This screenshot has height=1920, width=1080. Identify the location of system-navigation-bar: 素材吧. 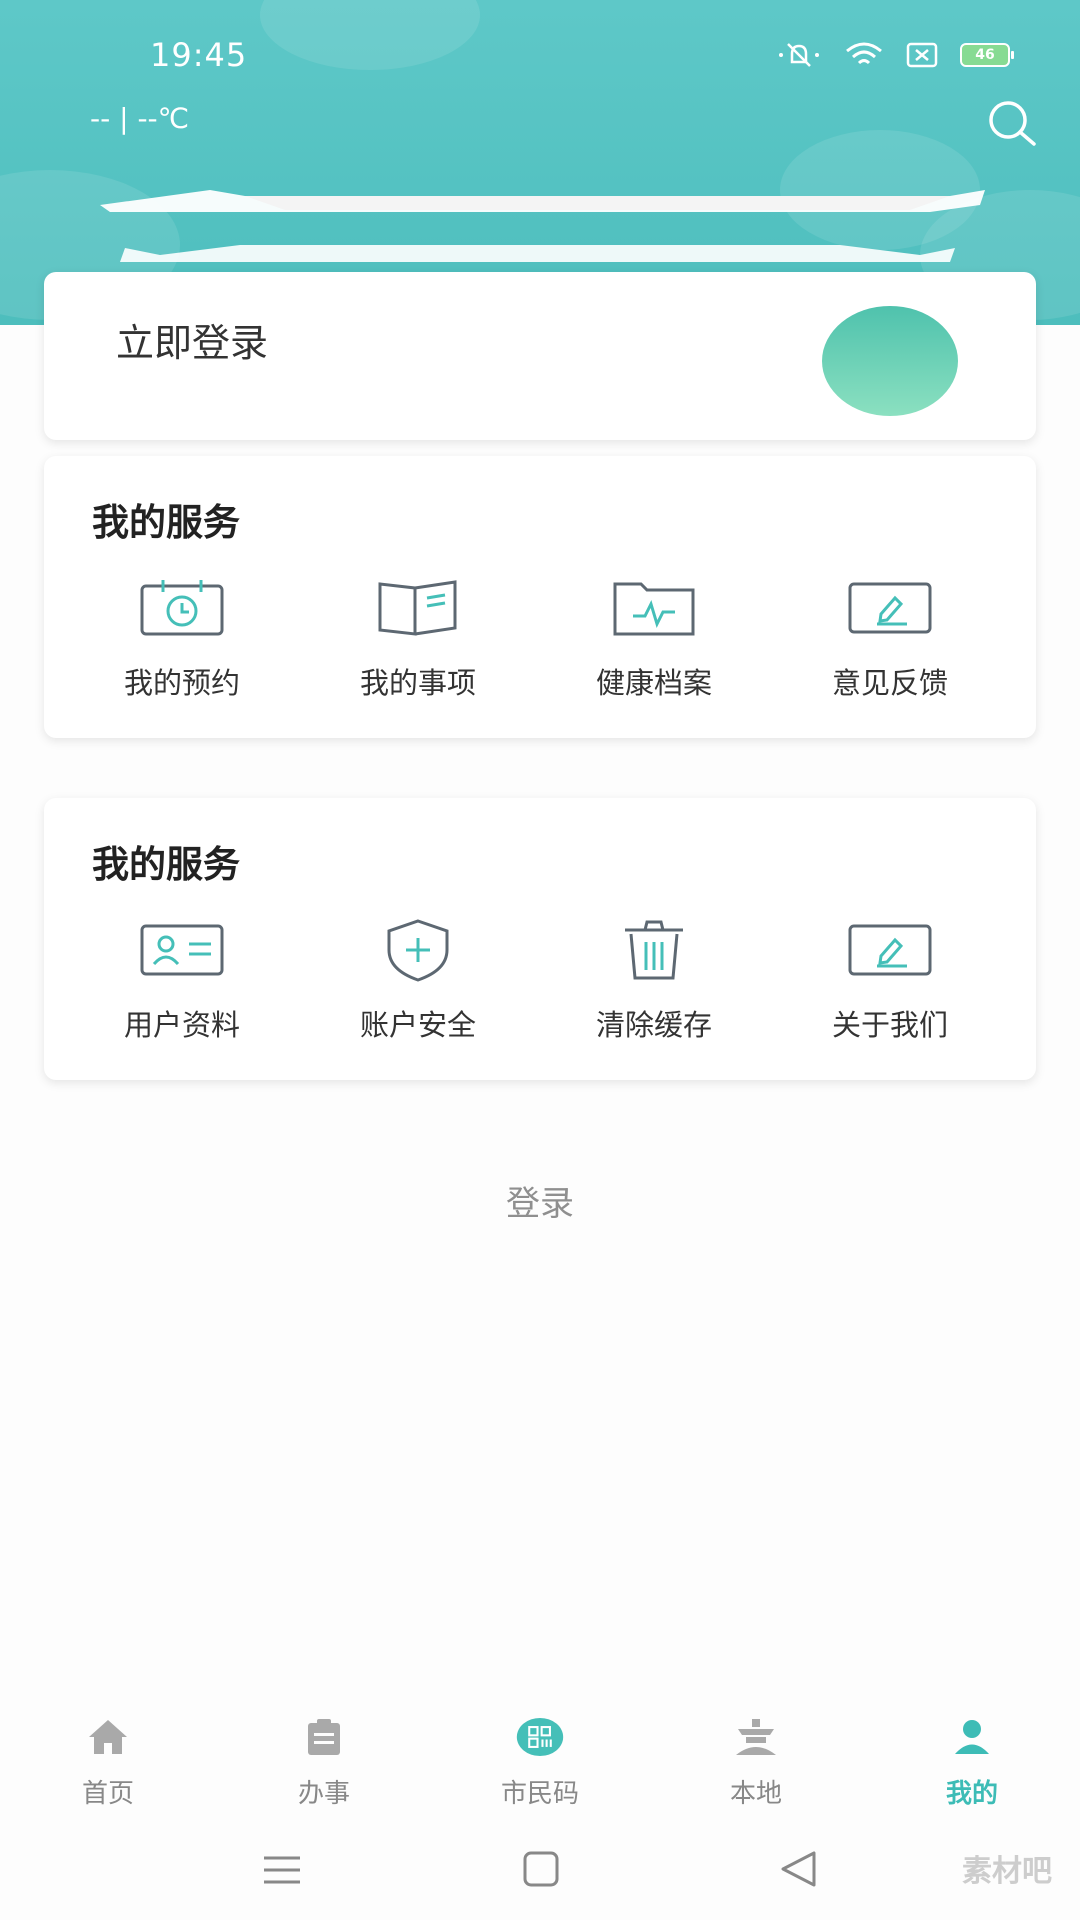
(540, 1870).